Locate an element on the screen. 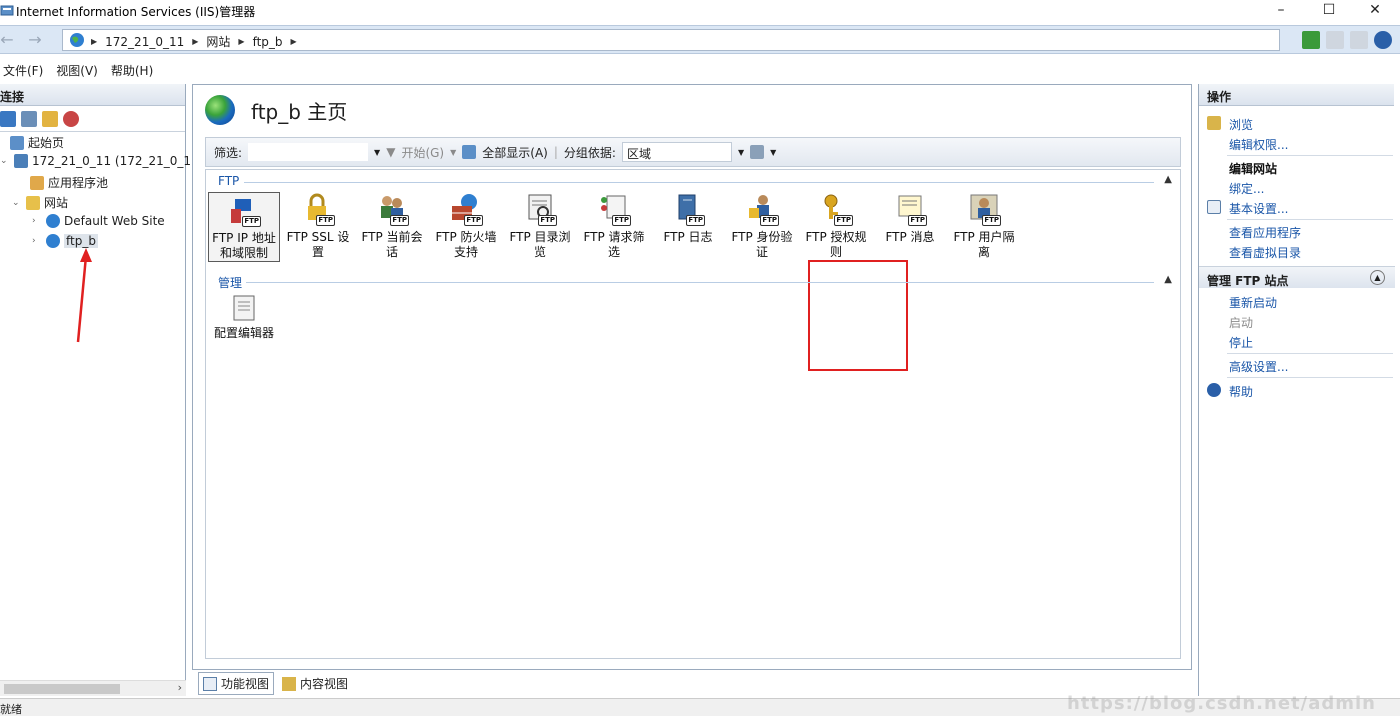  feature-ftp-user-isolation: FTP FTP 用户隔 离 is located at coordinates (984, 226).